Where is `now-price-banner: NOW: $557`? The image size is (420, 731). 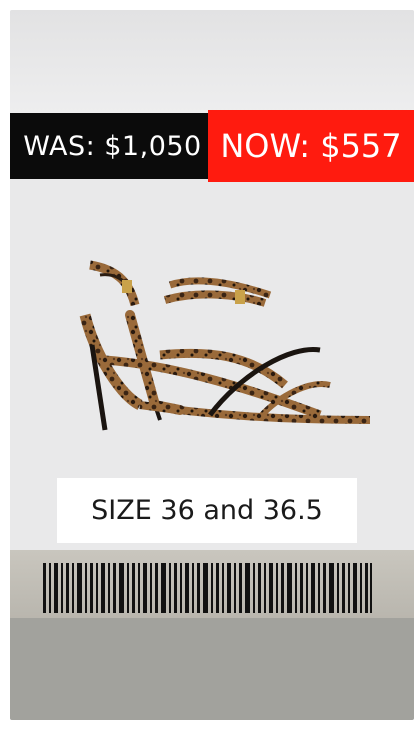
now-price-banner: NOW: $557 is located at coordinates (311, 146).